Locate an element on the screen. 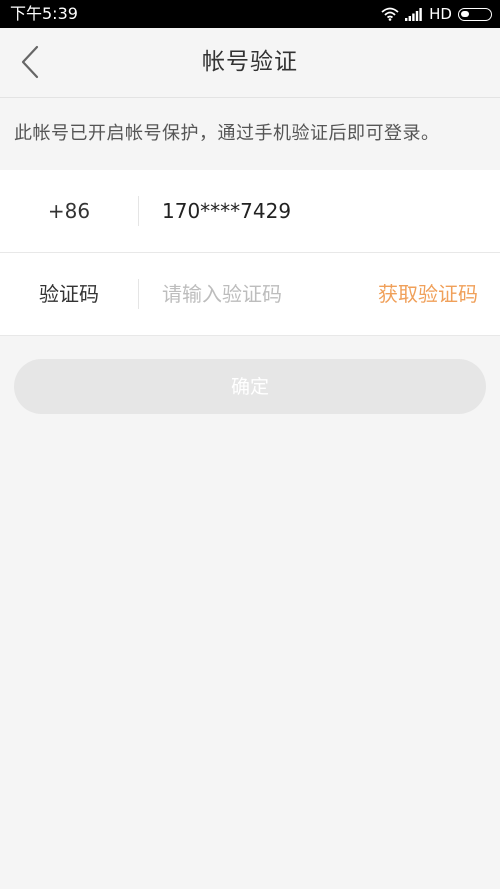 Image resolution: width=500 pixels, height=889 pixels. wifi-icon is located at coordinates (390, 14).